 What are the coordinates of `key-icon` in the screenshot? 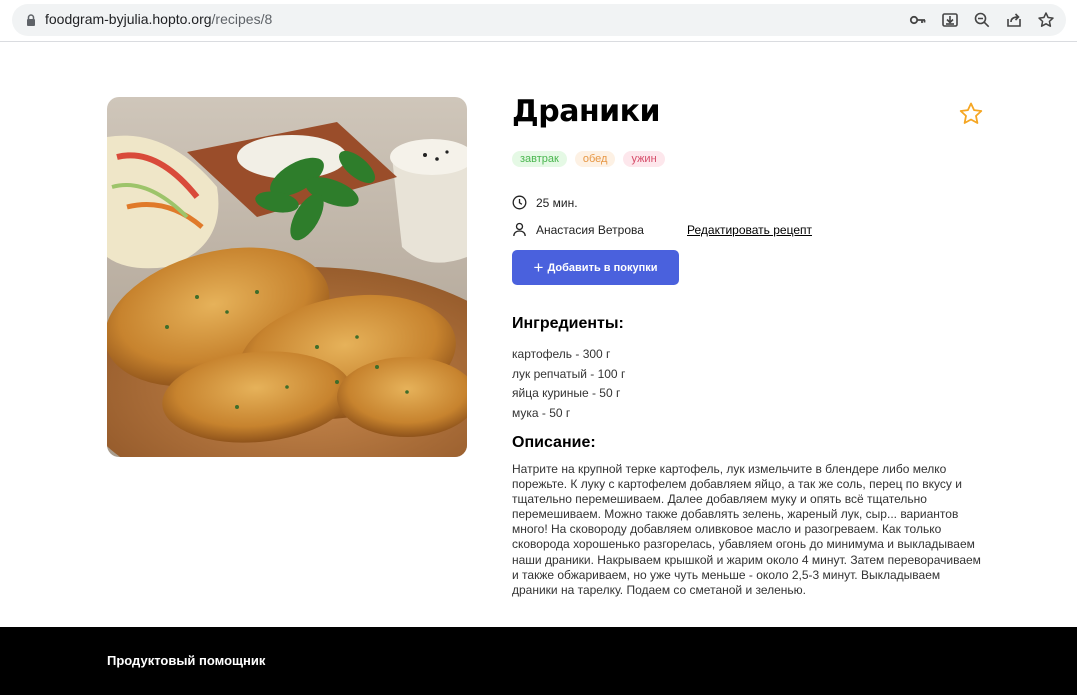 It's located at (918, 20).